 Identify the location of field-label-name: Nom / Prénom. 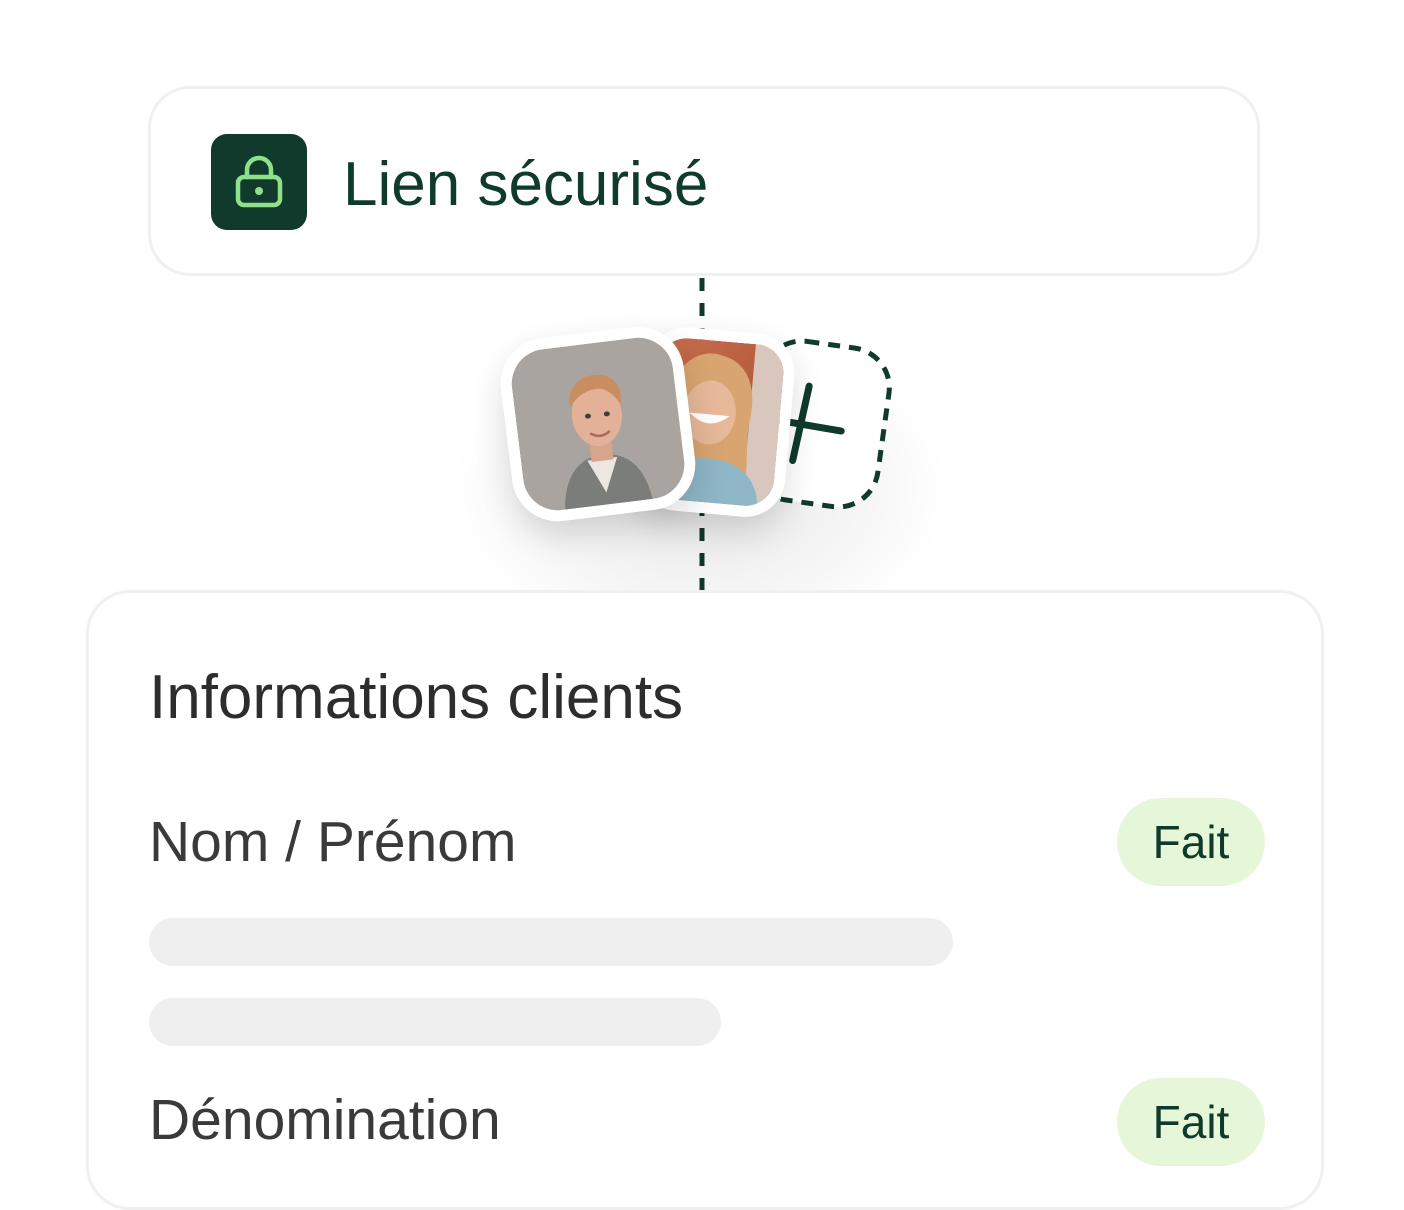
(333, 842).